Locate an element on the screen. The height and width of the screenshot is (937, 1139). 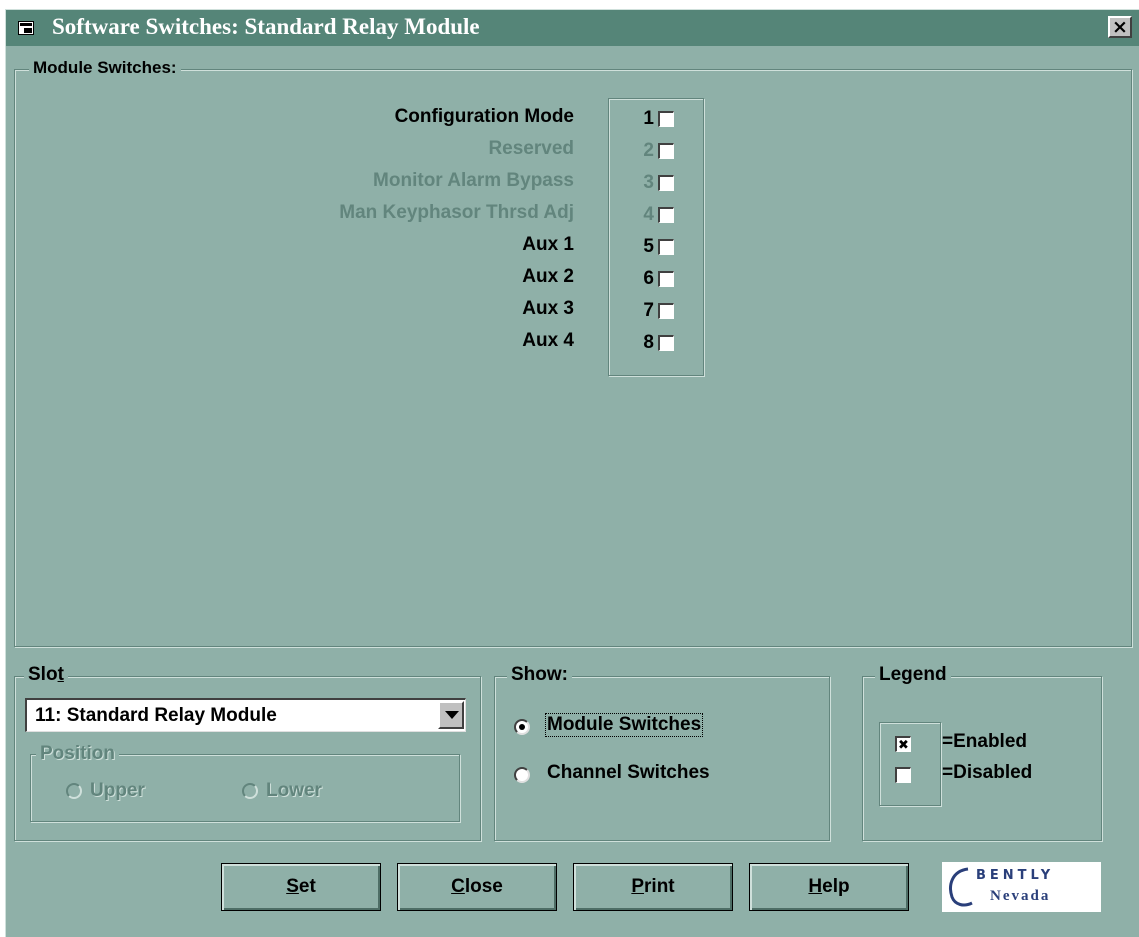
legend-checkbox-panel is located at coordinates (910, 764).